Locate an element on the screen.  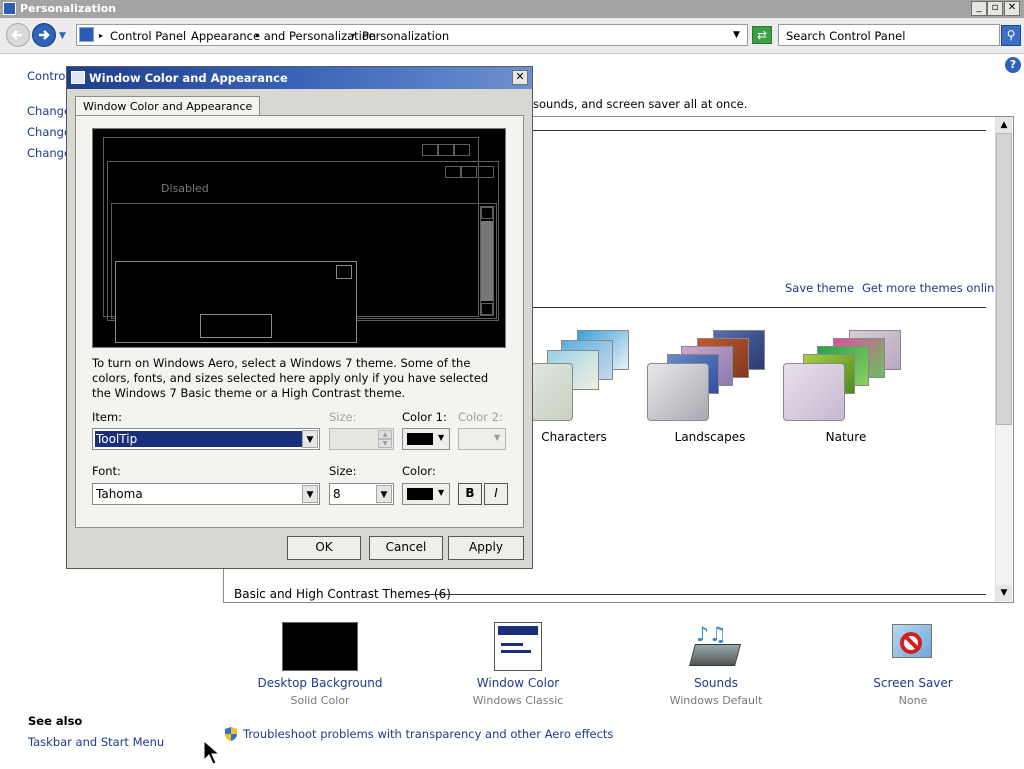
sidebar-item-control-panel-home: Control is located at coordinates (48, 76).